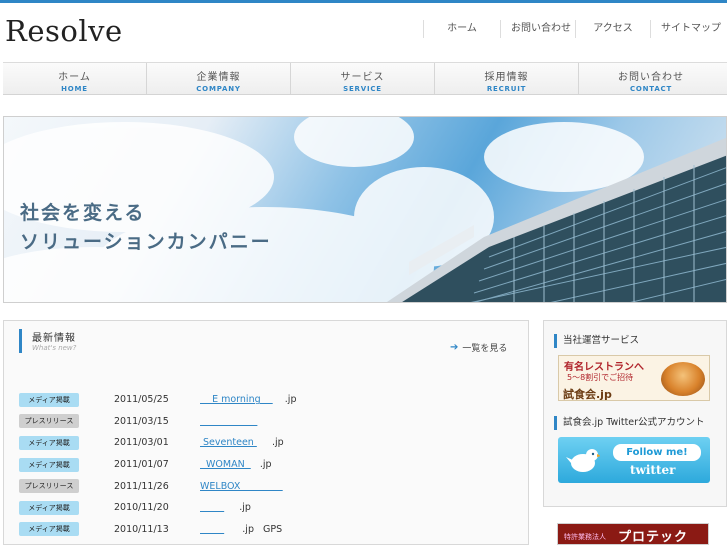 This screenshot has width=727, height=545. What do you see at coordinates (583, 460) in the screenshot?
I see `twitter-bird-icon` at bounding box center [583, 460].